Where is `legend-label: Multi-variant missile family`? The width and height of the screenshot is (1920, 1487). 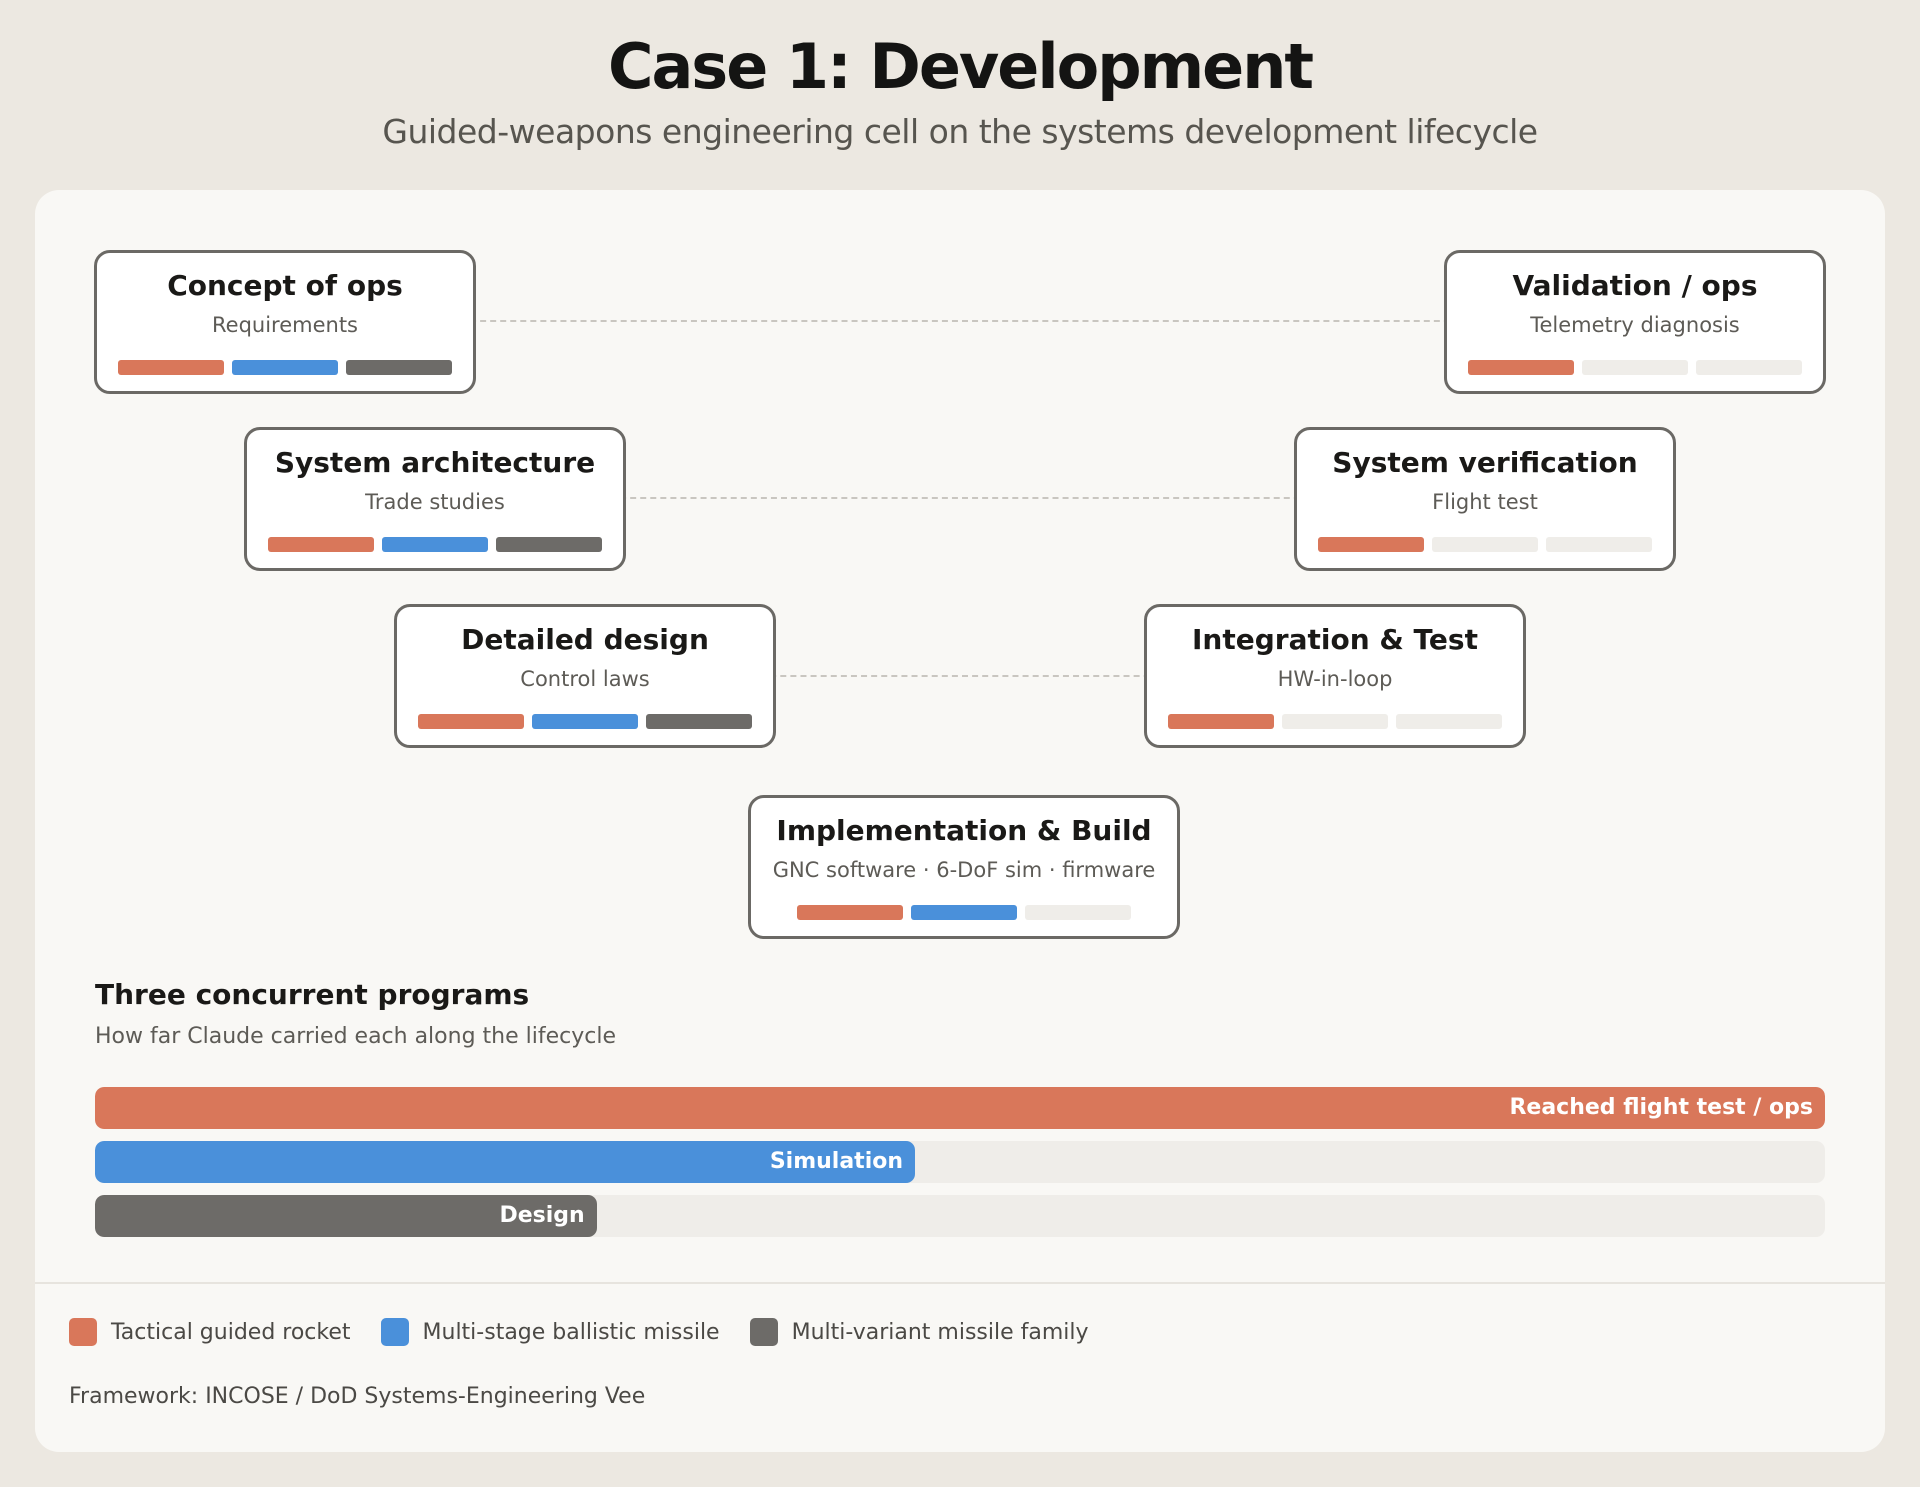
legend-label: Multi-variant missile family is located at coordinates (940, 1332).